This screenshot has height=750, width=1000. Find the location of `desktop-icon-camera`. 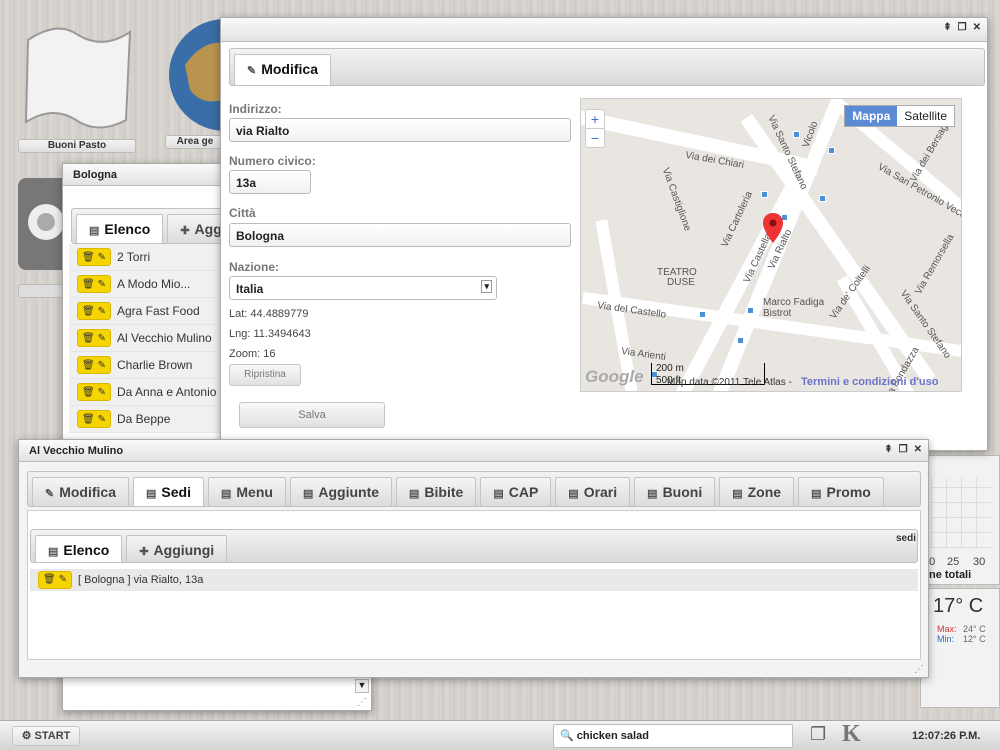

desktop-icon-camera is located at coordinates (42, 224).